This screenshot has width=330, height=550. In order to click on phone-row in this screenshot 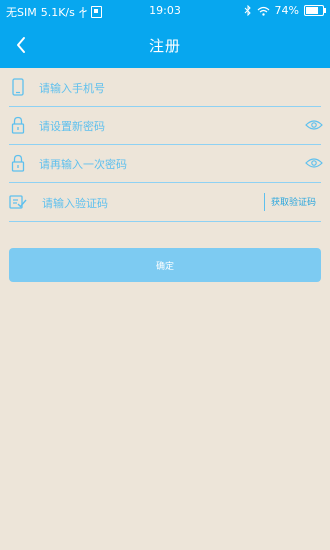, I will do `click(165, 87)`.